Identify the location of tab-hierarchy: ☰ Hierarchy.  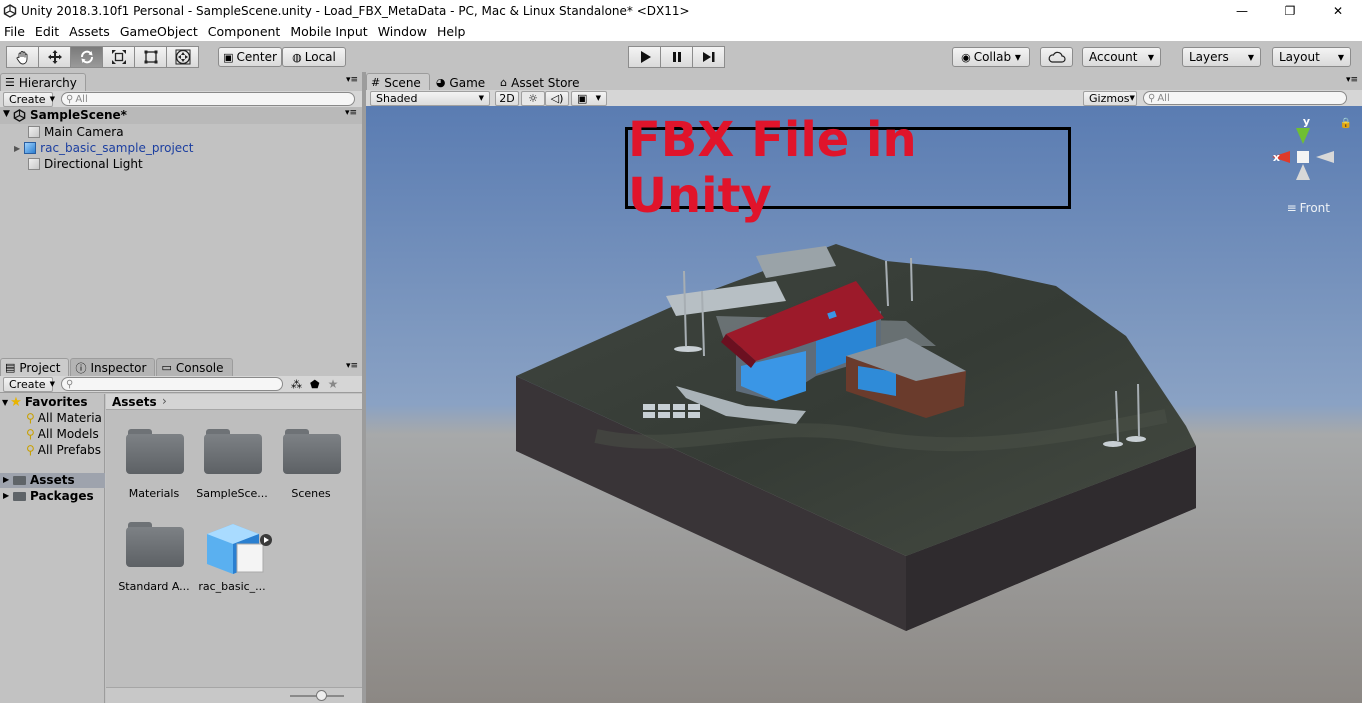
(43, 82).